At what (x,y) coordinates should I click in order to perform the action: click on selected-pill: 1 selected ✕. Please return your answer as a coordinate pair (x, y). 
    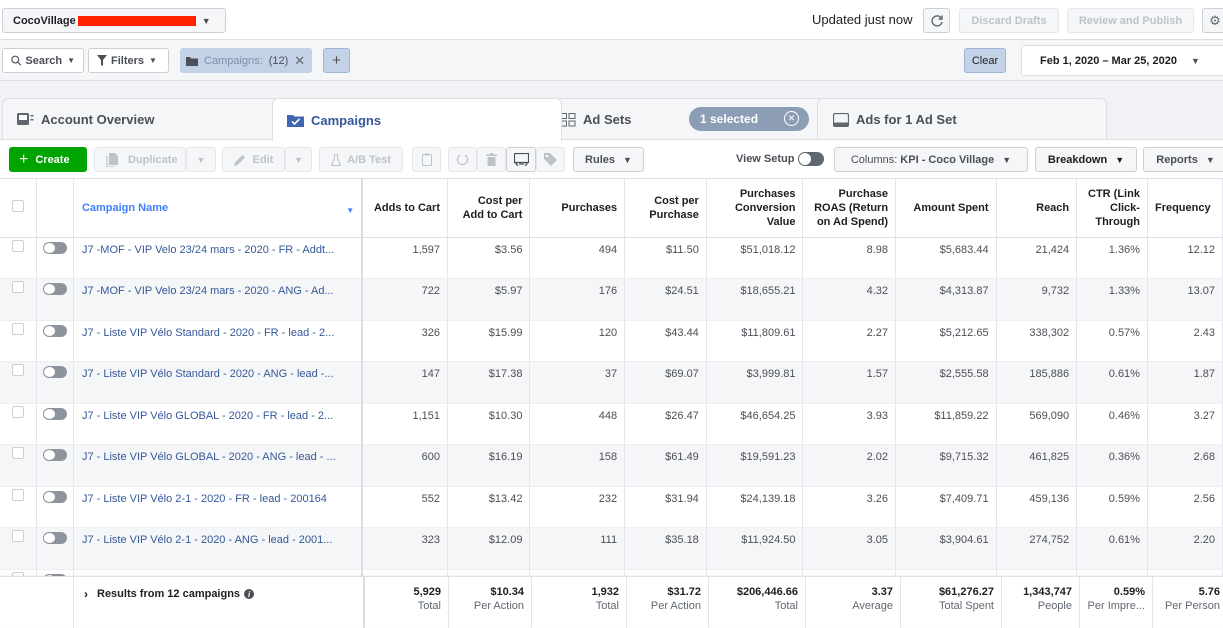
    Looking at the image, I should click on (749, 119).